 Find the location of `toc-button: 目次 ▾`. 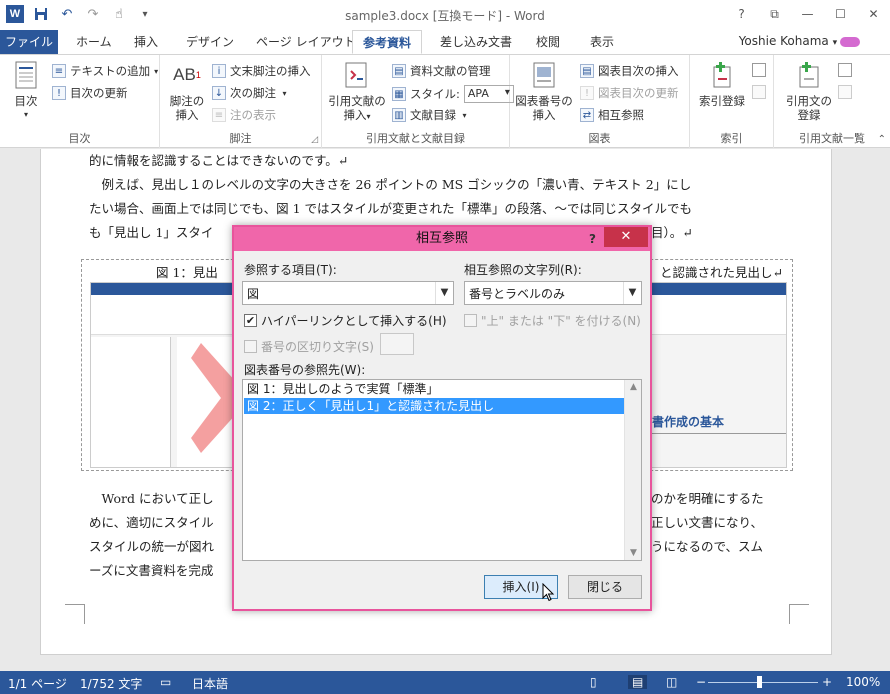

toc-button: 目次 ▾ is located at coordinates (26, 90).